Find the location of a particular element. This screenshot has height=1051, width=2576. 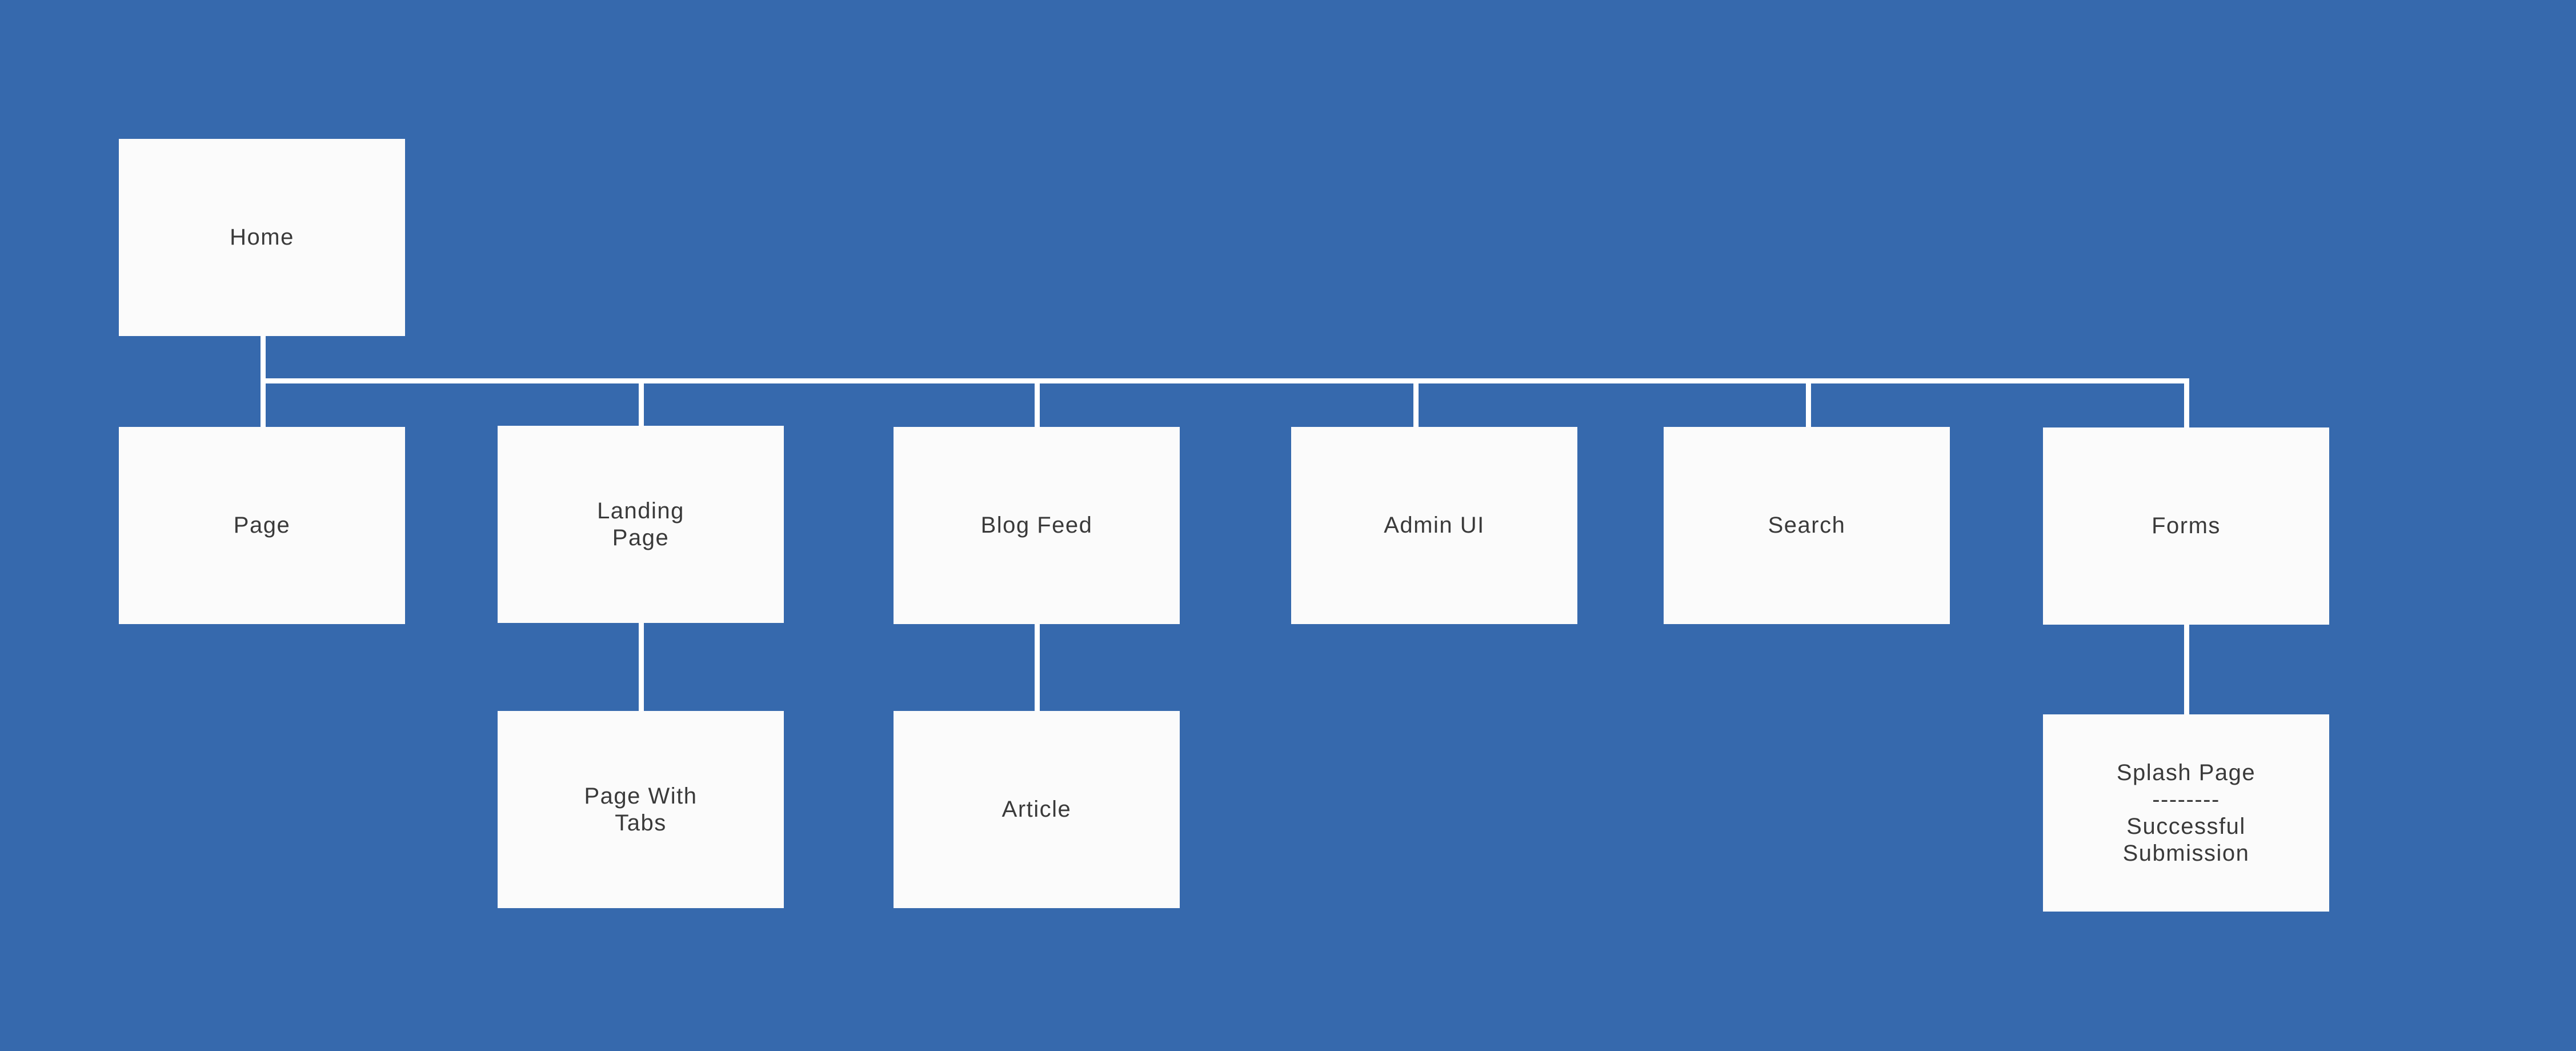

node-page-with-tabs-label: Page With Tabs is located at coordinates (641, 809).